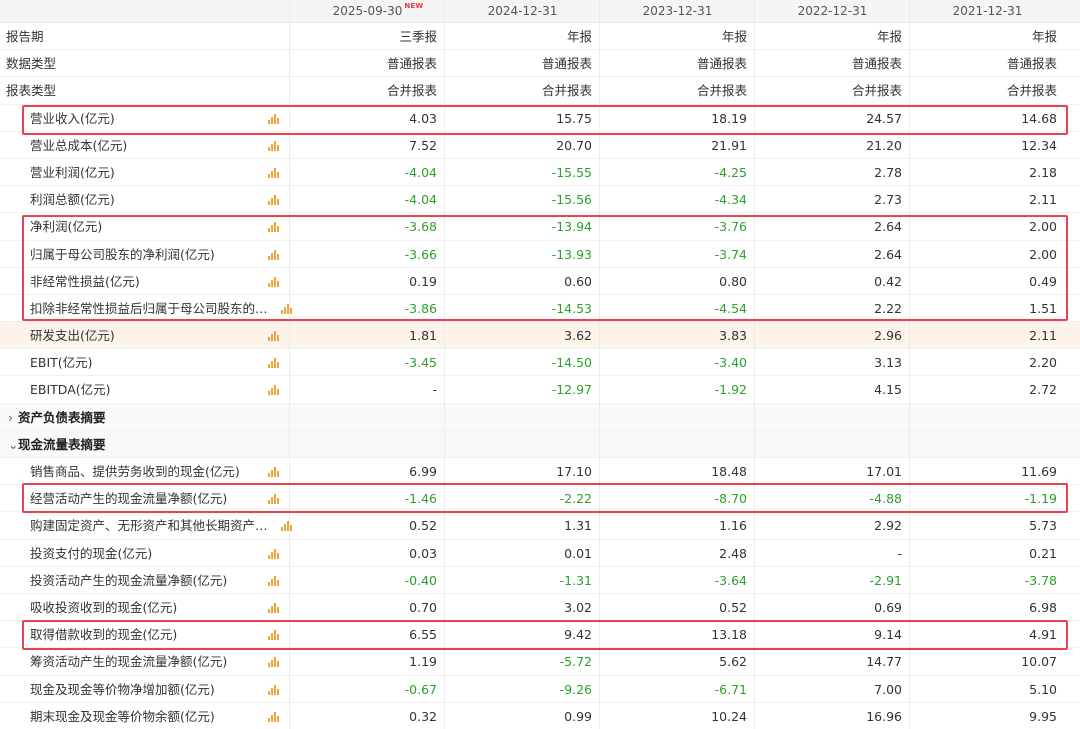 Image resolution: width=1080 pixels, height=729 pixels. Describe the element at coordinates (540, 336) in the screenshot. I see `table-row: 研发支出(亿元) 1.81 3.62 3.83 2.96 2.11` at that location.